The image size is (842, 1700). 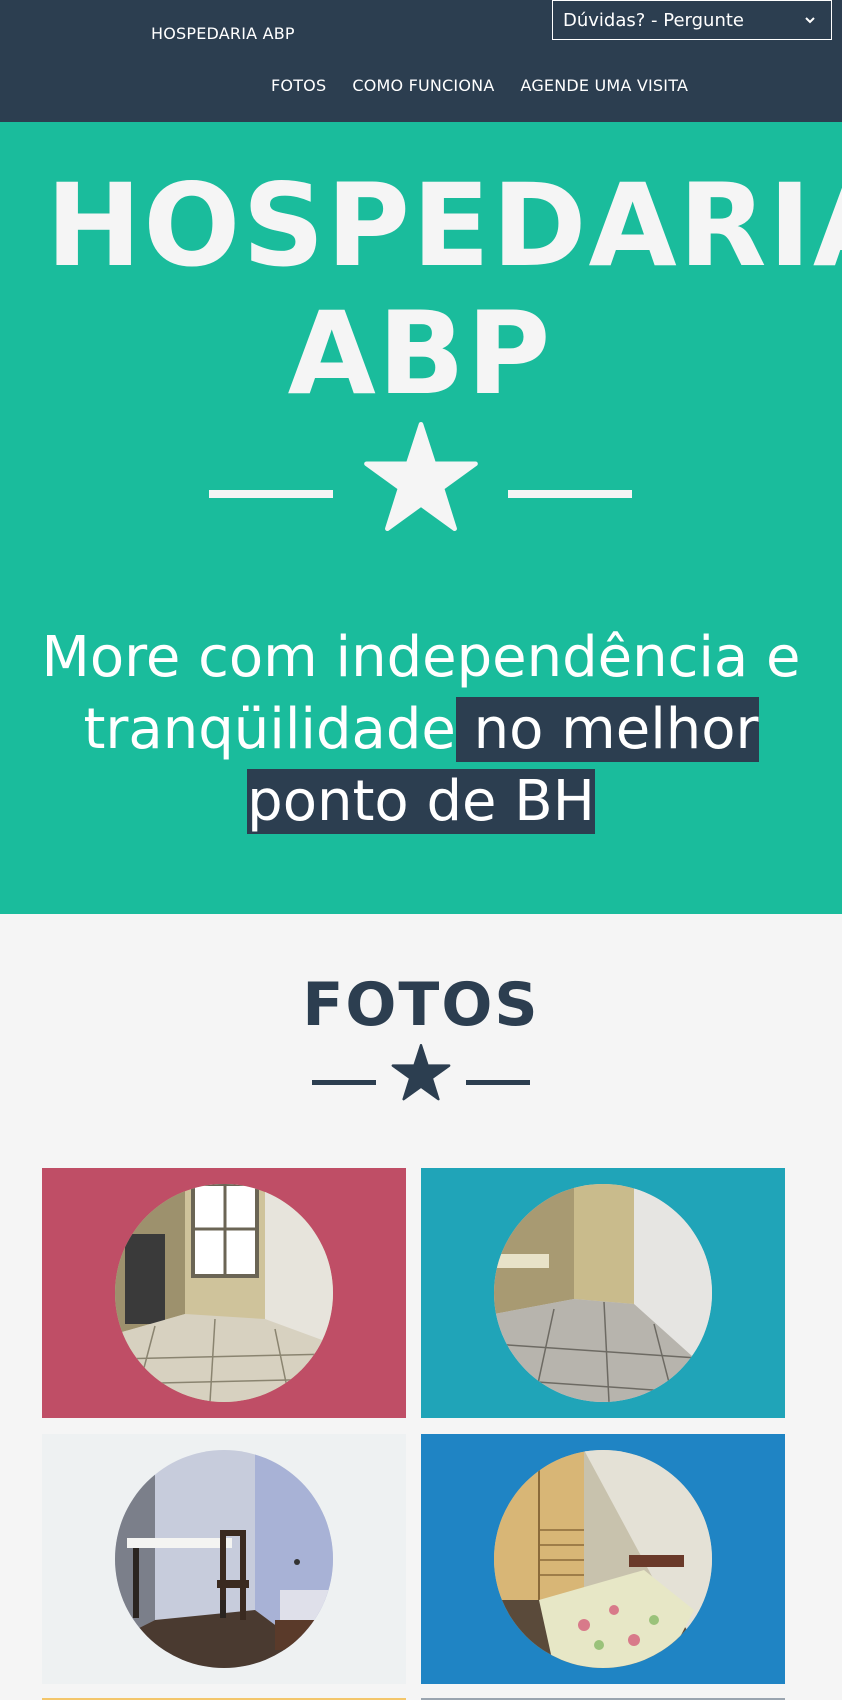 What do you see at coordinates (298, 85) in the screenshot?
I see `nav-link-fotos: FOTOS` at bounding box center [298, 85].